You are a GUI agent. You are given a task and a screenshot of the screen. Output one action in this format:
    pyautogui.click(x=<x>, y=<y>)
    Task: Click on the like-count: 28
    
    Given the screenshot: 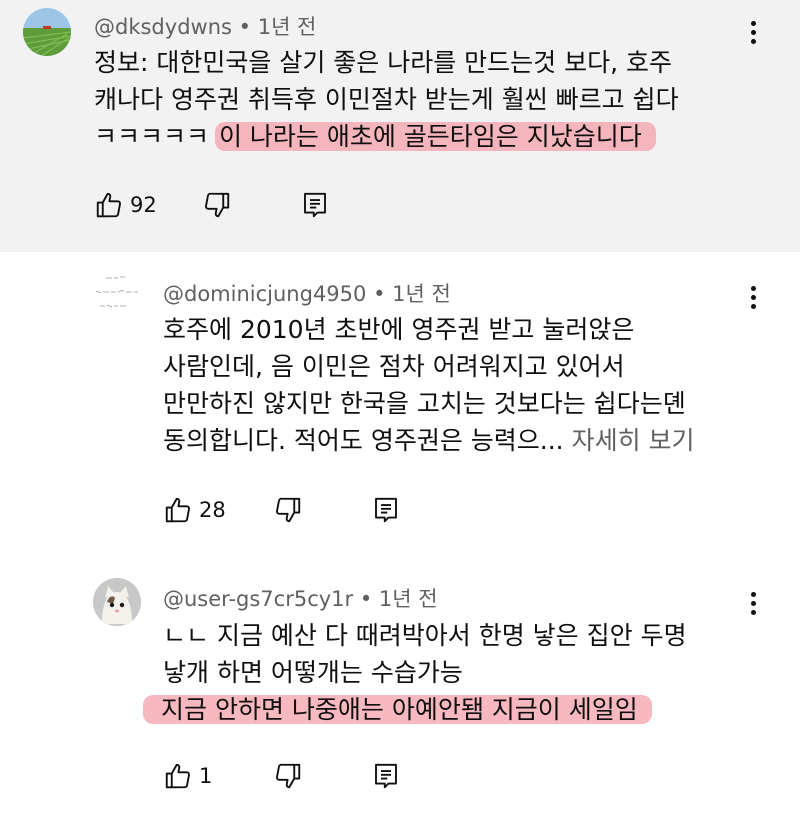 What is the action you would take?
    pyautogui.click(x=212, y=510)
    